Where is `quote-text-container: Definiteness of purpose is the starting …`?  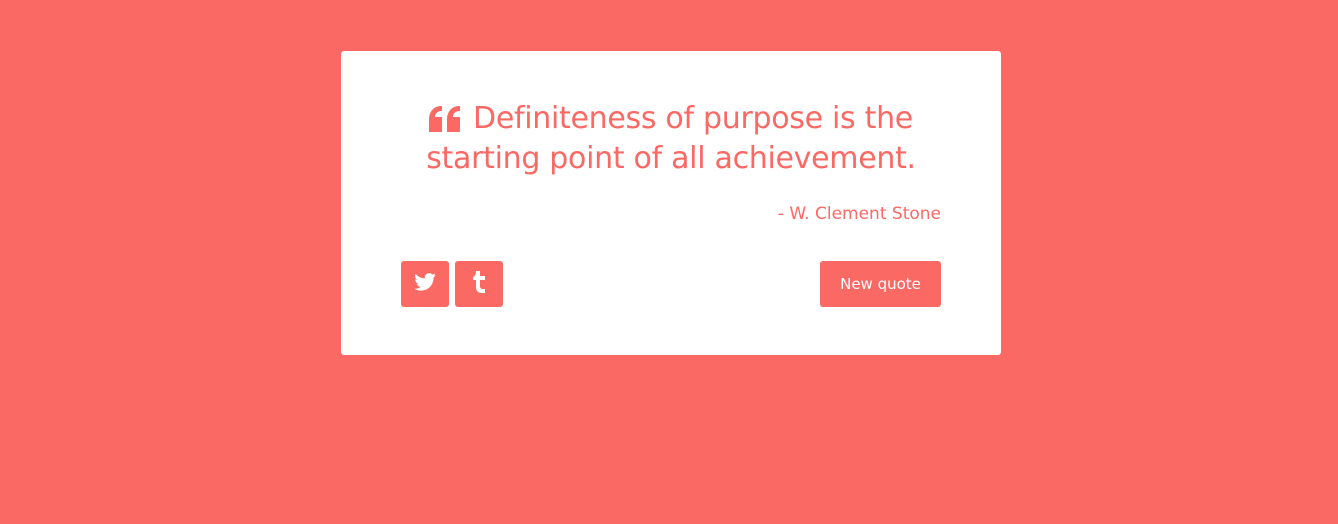
quote-text-container: Definiteness of purpose is the starting … is located at coordinates (671, 139).